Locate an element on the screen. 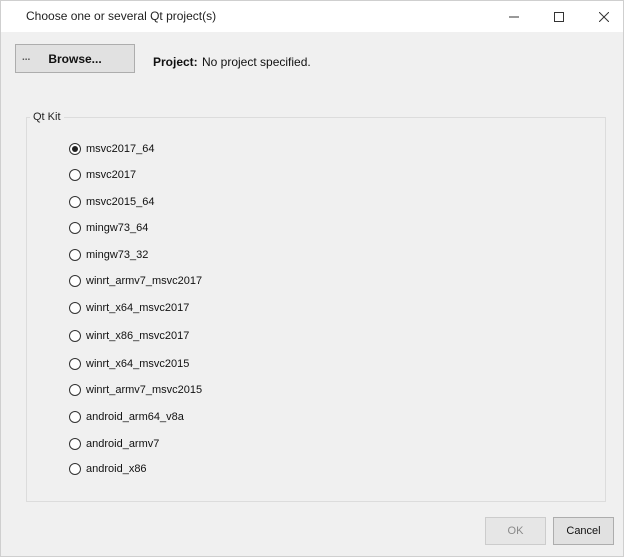 The height and width of the screenshot is (557, 624). close-icon is located at coordinates (604, 16).